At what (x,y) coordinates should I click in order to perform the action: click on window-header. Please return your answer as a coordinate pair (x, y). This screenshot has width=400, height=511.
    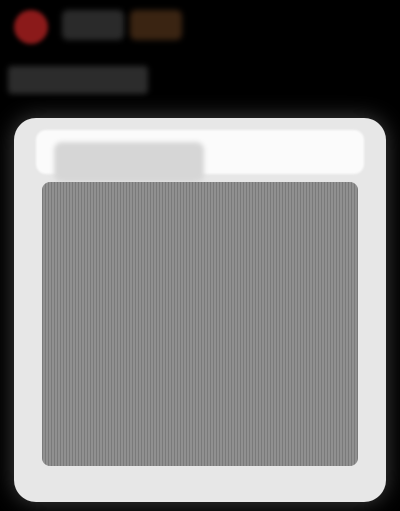
    Looking at the image, I should click on (200, 156).